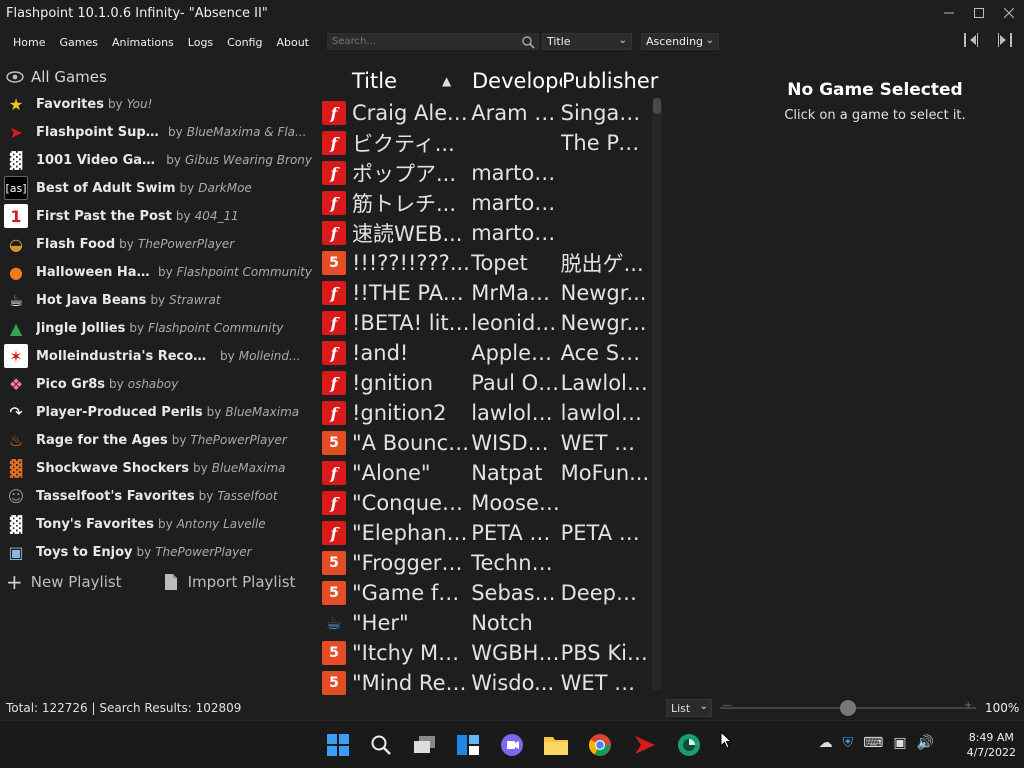 Image resolution: width=1024 pixels, height=768 pixels. Describe the element at coordinates (979, 13) in the screenshot. I see `maximize-button` at that location.